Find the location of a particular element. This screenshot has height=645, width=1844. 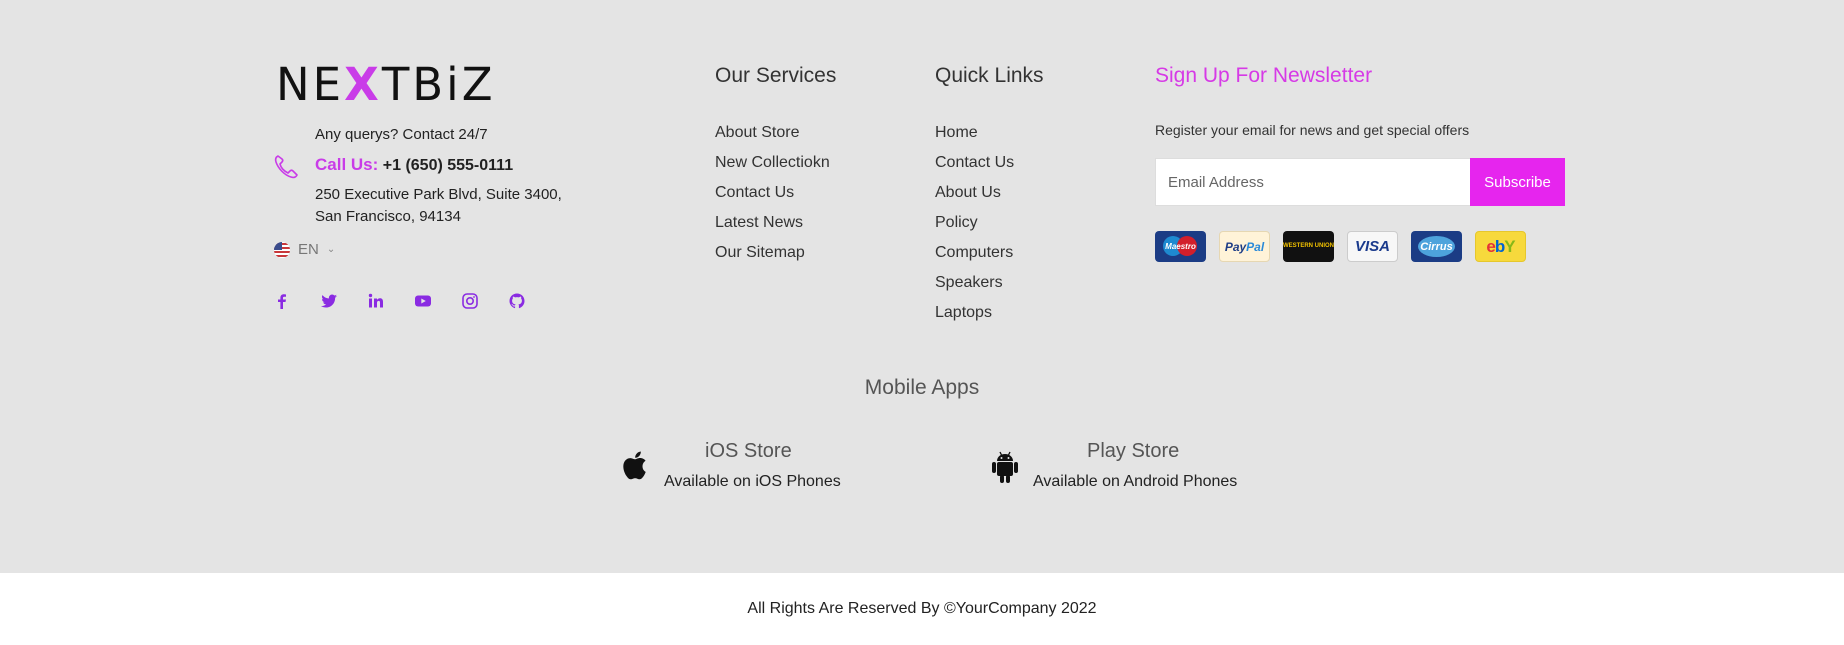

social-links is located at coordinates (414, 301).